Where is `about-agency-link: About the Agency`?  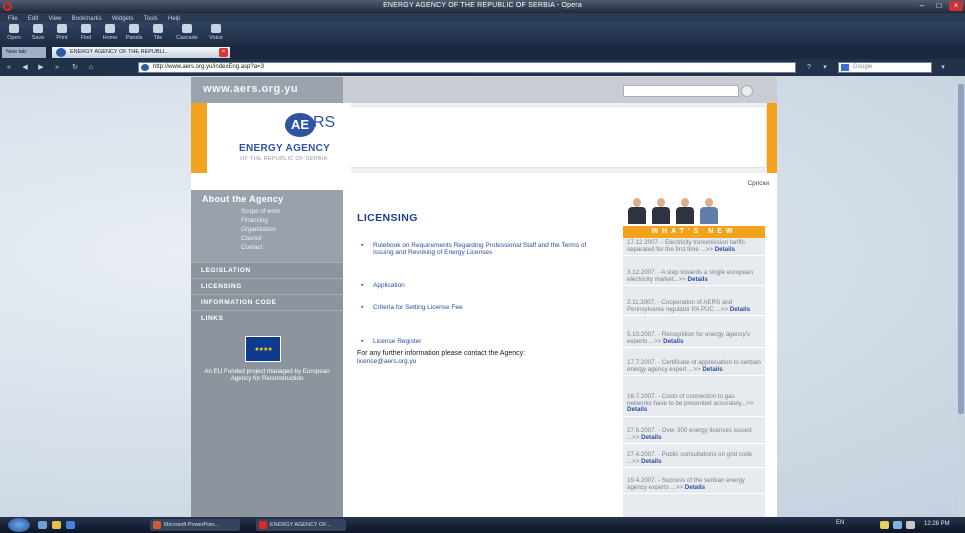
about-agency-link: About the Agency is located at coordinates (242, 199).